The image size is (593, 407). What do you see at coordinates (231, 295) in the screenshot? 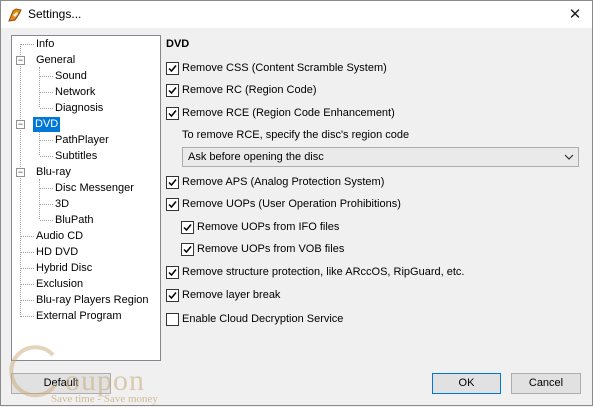
I see `checkbox-label: Remove layer break` at bounding box center [231, 295].